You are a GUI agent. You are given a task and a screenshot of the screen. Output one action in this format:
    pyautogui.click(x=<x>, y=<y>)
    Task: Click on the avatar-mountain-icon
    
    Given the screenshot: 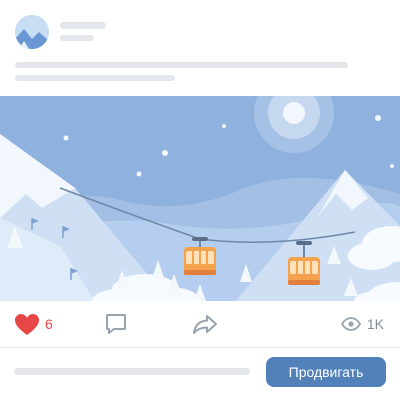 What is the action you would take?
    pyautogui.click(x=32, y=32)
    